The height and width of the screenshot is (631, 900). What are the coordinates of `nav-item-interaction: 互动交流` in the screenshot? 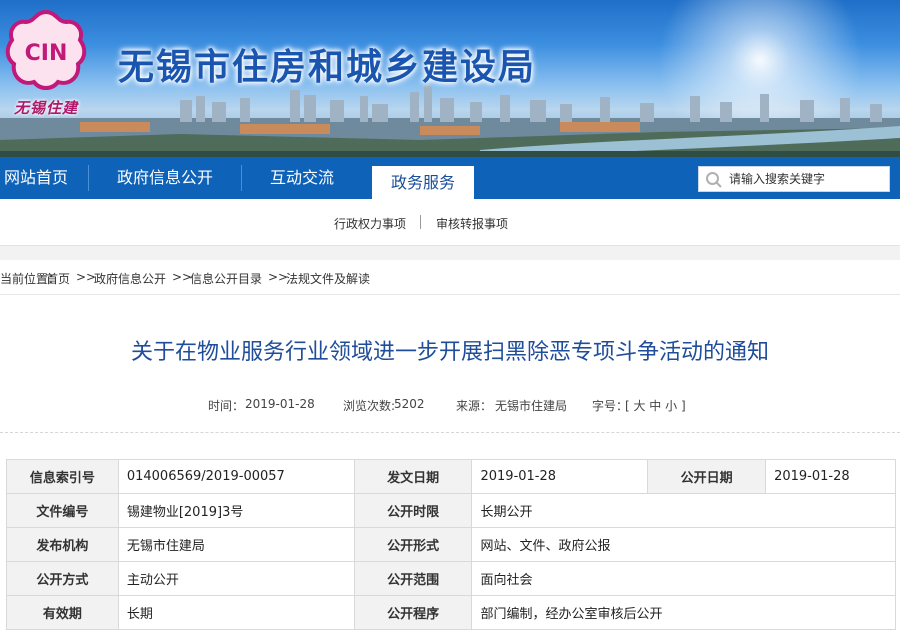 It's located at (302, 178).